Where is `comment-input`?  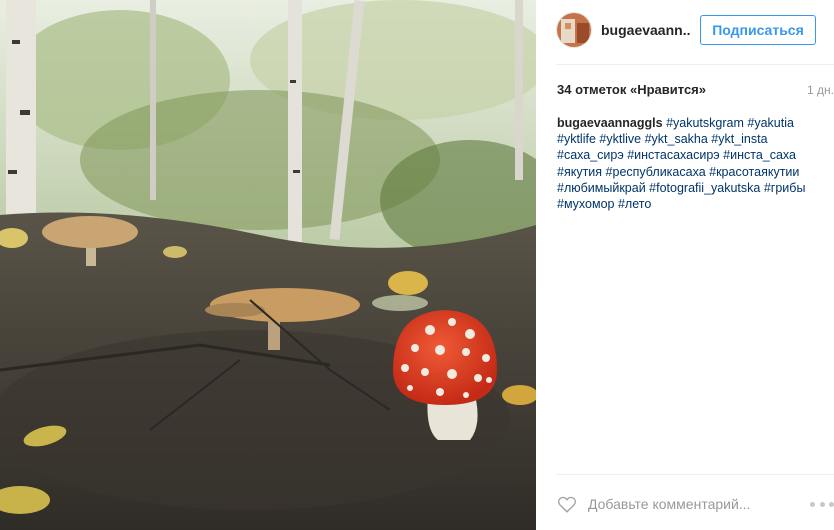
comment-input is located at coordinates (693, 504).